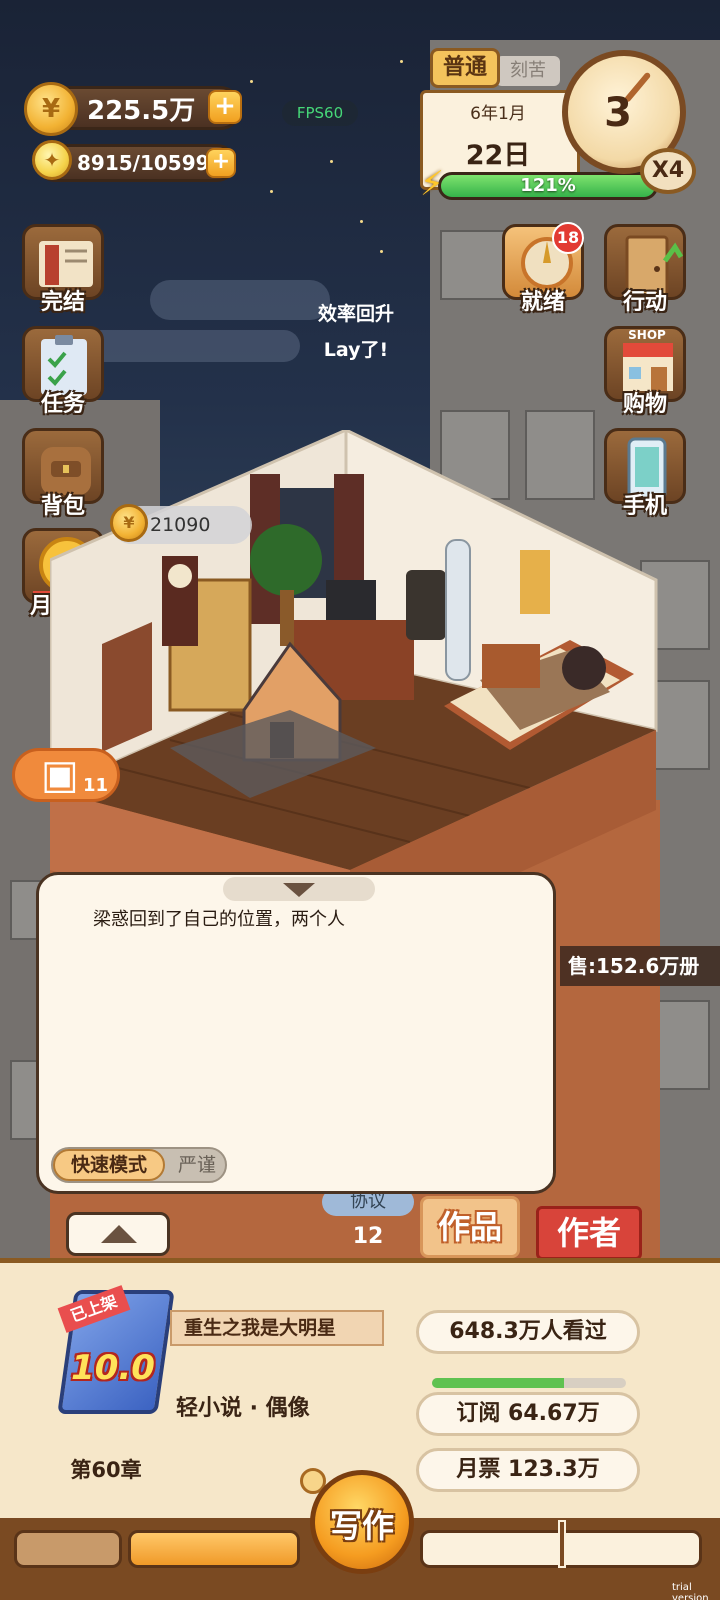 The height and width of the screenshot is (1600, 720). I want to click on menu-finished-button: 完结, so click(63, 272).